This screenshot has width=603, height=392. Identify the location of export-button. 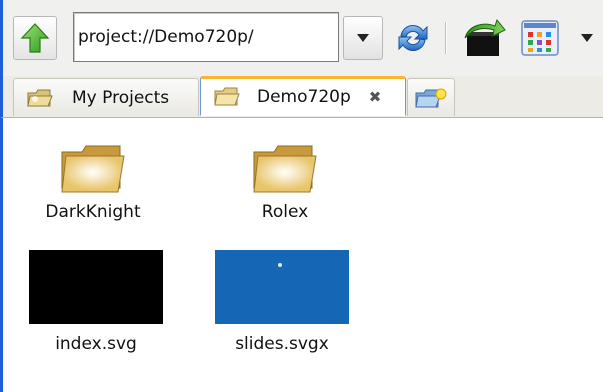
(484, 38).